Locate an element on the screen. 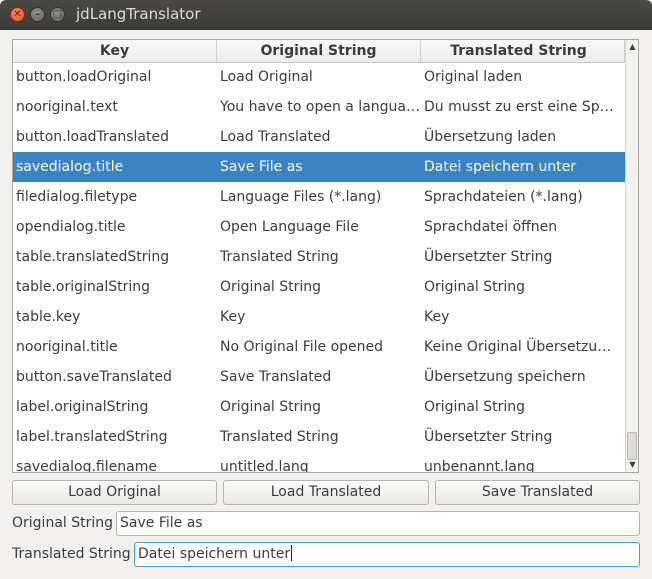  scroll-up-arrow-icon: ▲ is located at coordinates (632, 47).